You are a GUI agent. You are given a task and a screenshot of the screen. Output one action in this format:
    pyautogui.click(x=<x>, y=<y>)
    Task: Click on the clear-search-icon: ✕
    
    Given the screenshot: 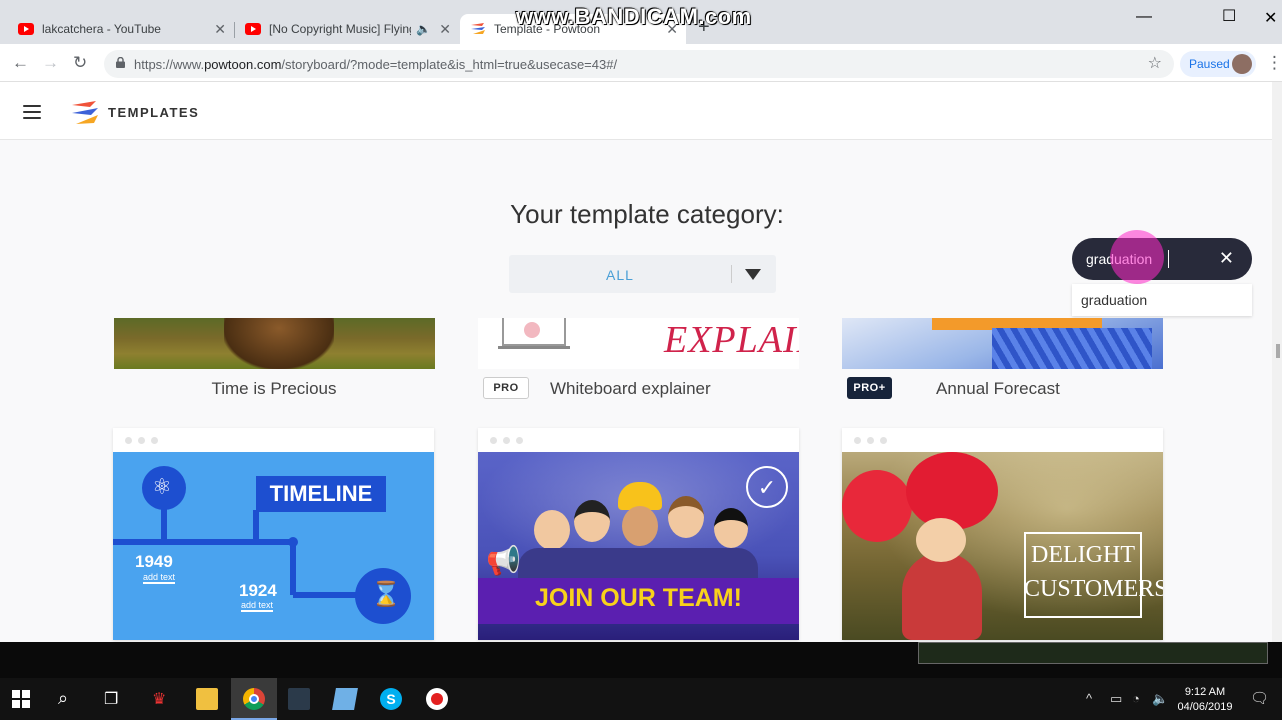 What is the action you would take?
    pyautogui.click(x=1226, y=258)
    